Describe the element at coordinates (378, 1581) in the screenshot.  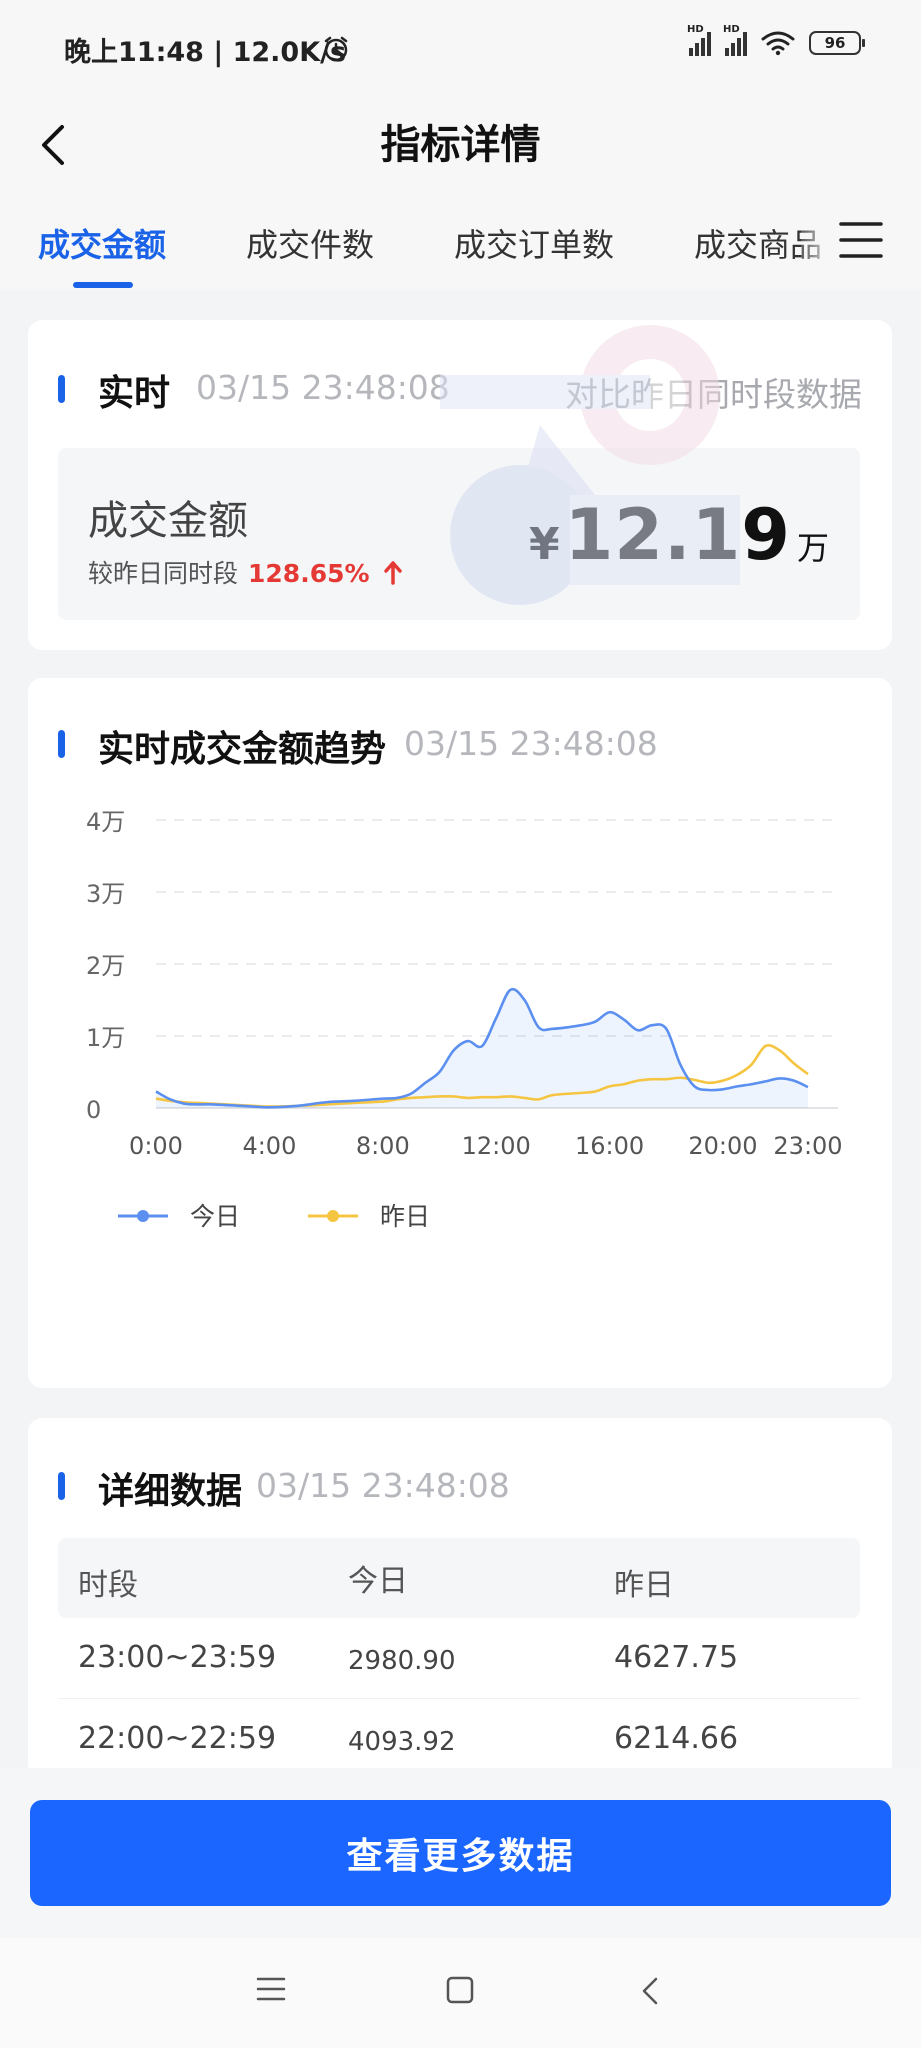
I see `header-today: 今日` at that location.